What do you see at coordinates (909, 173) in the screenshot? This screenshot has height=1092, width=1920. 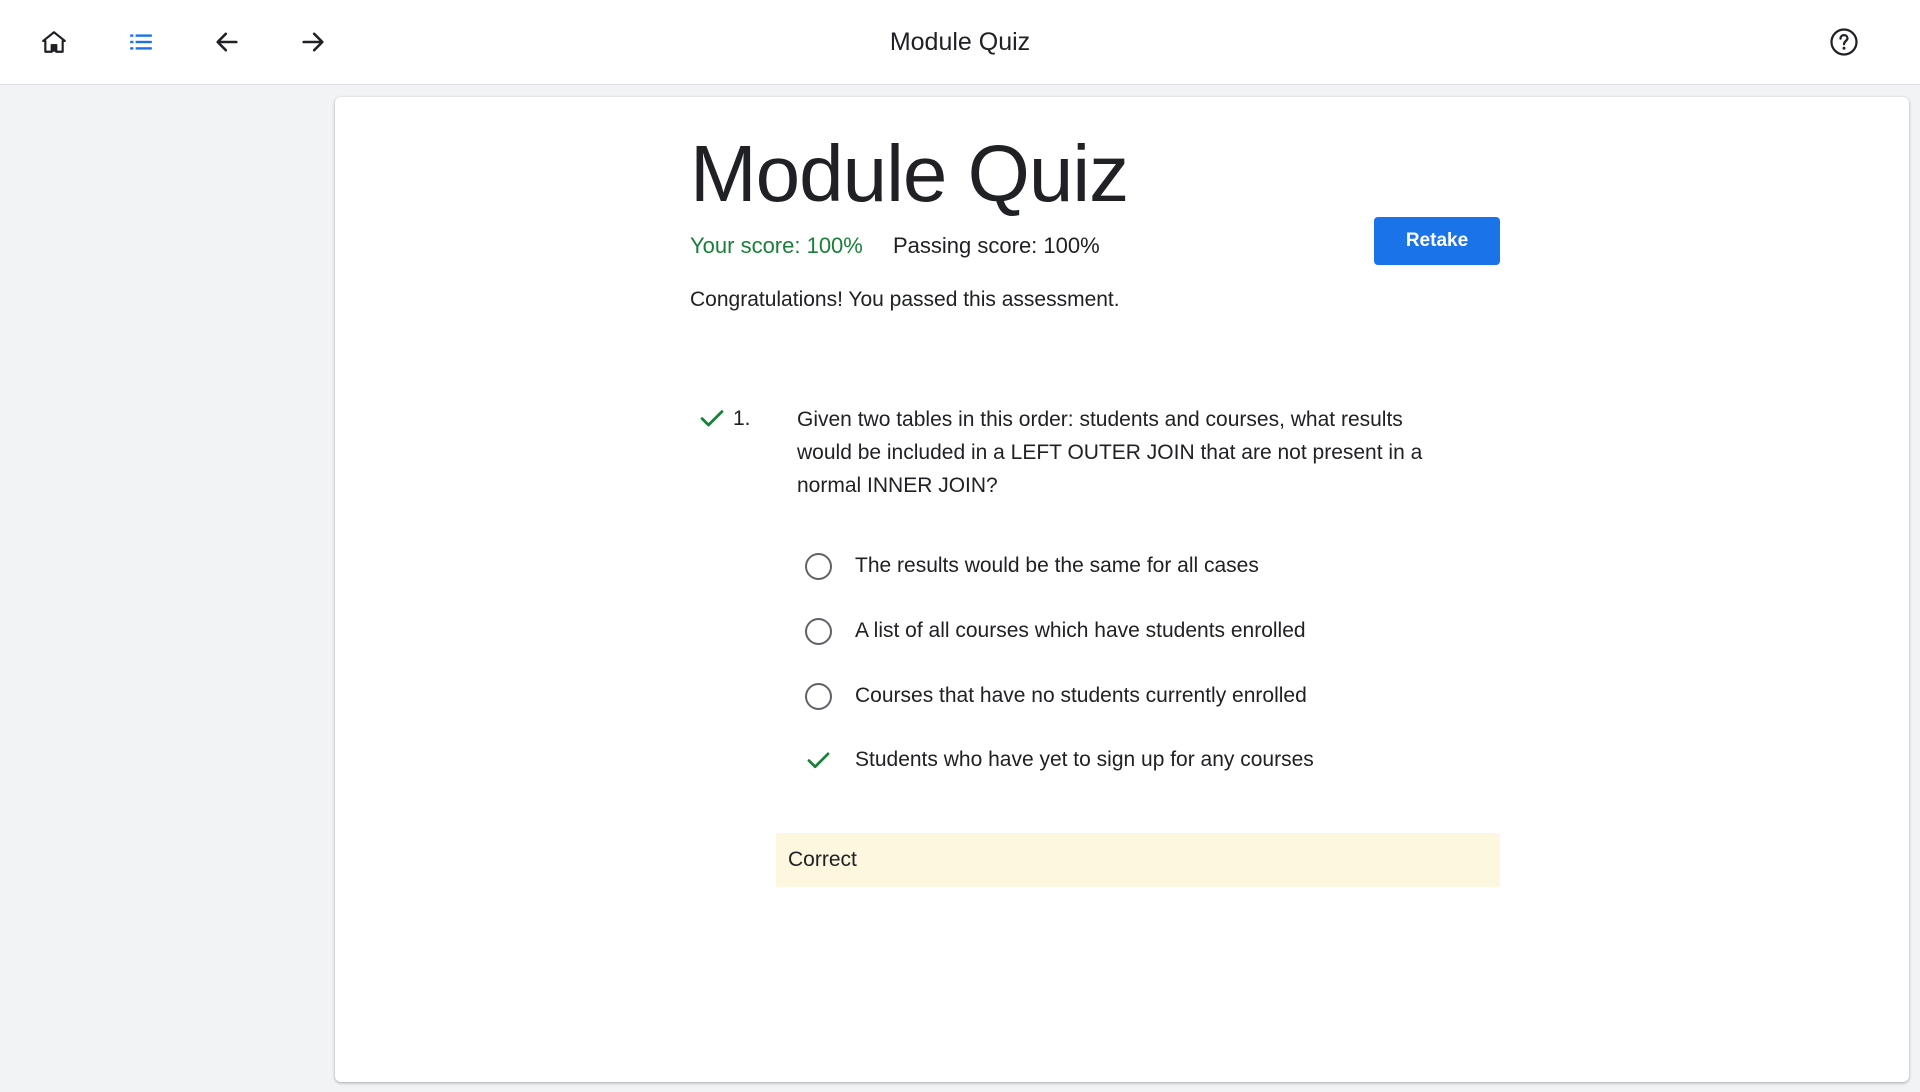 I see `page-title: Module Quiz` at bounding box center [909, 173].